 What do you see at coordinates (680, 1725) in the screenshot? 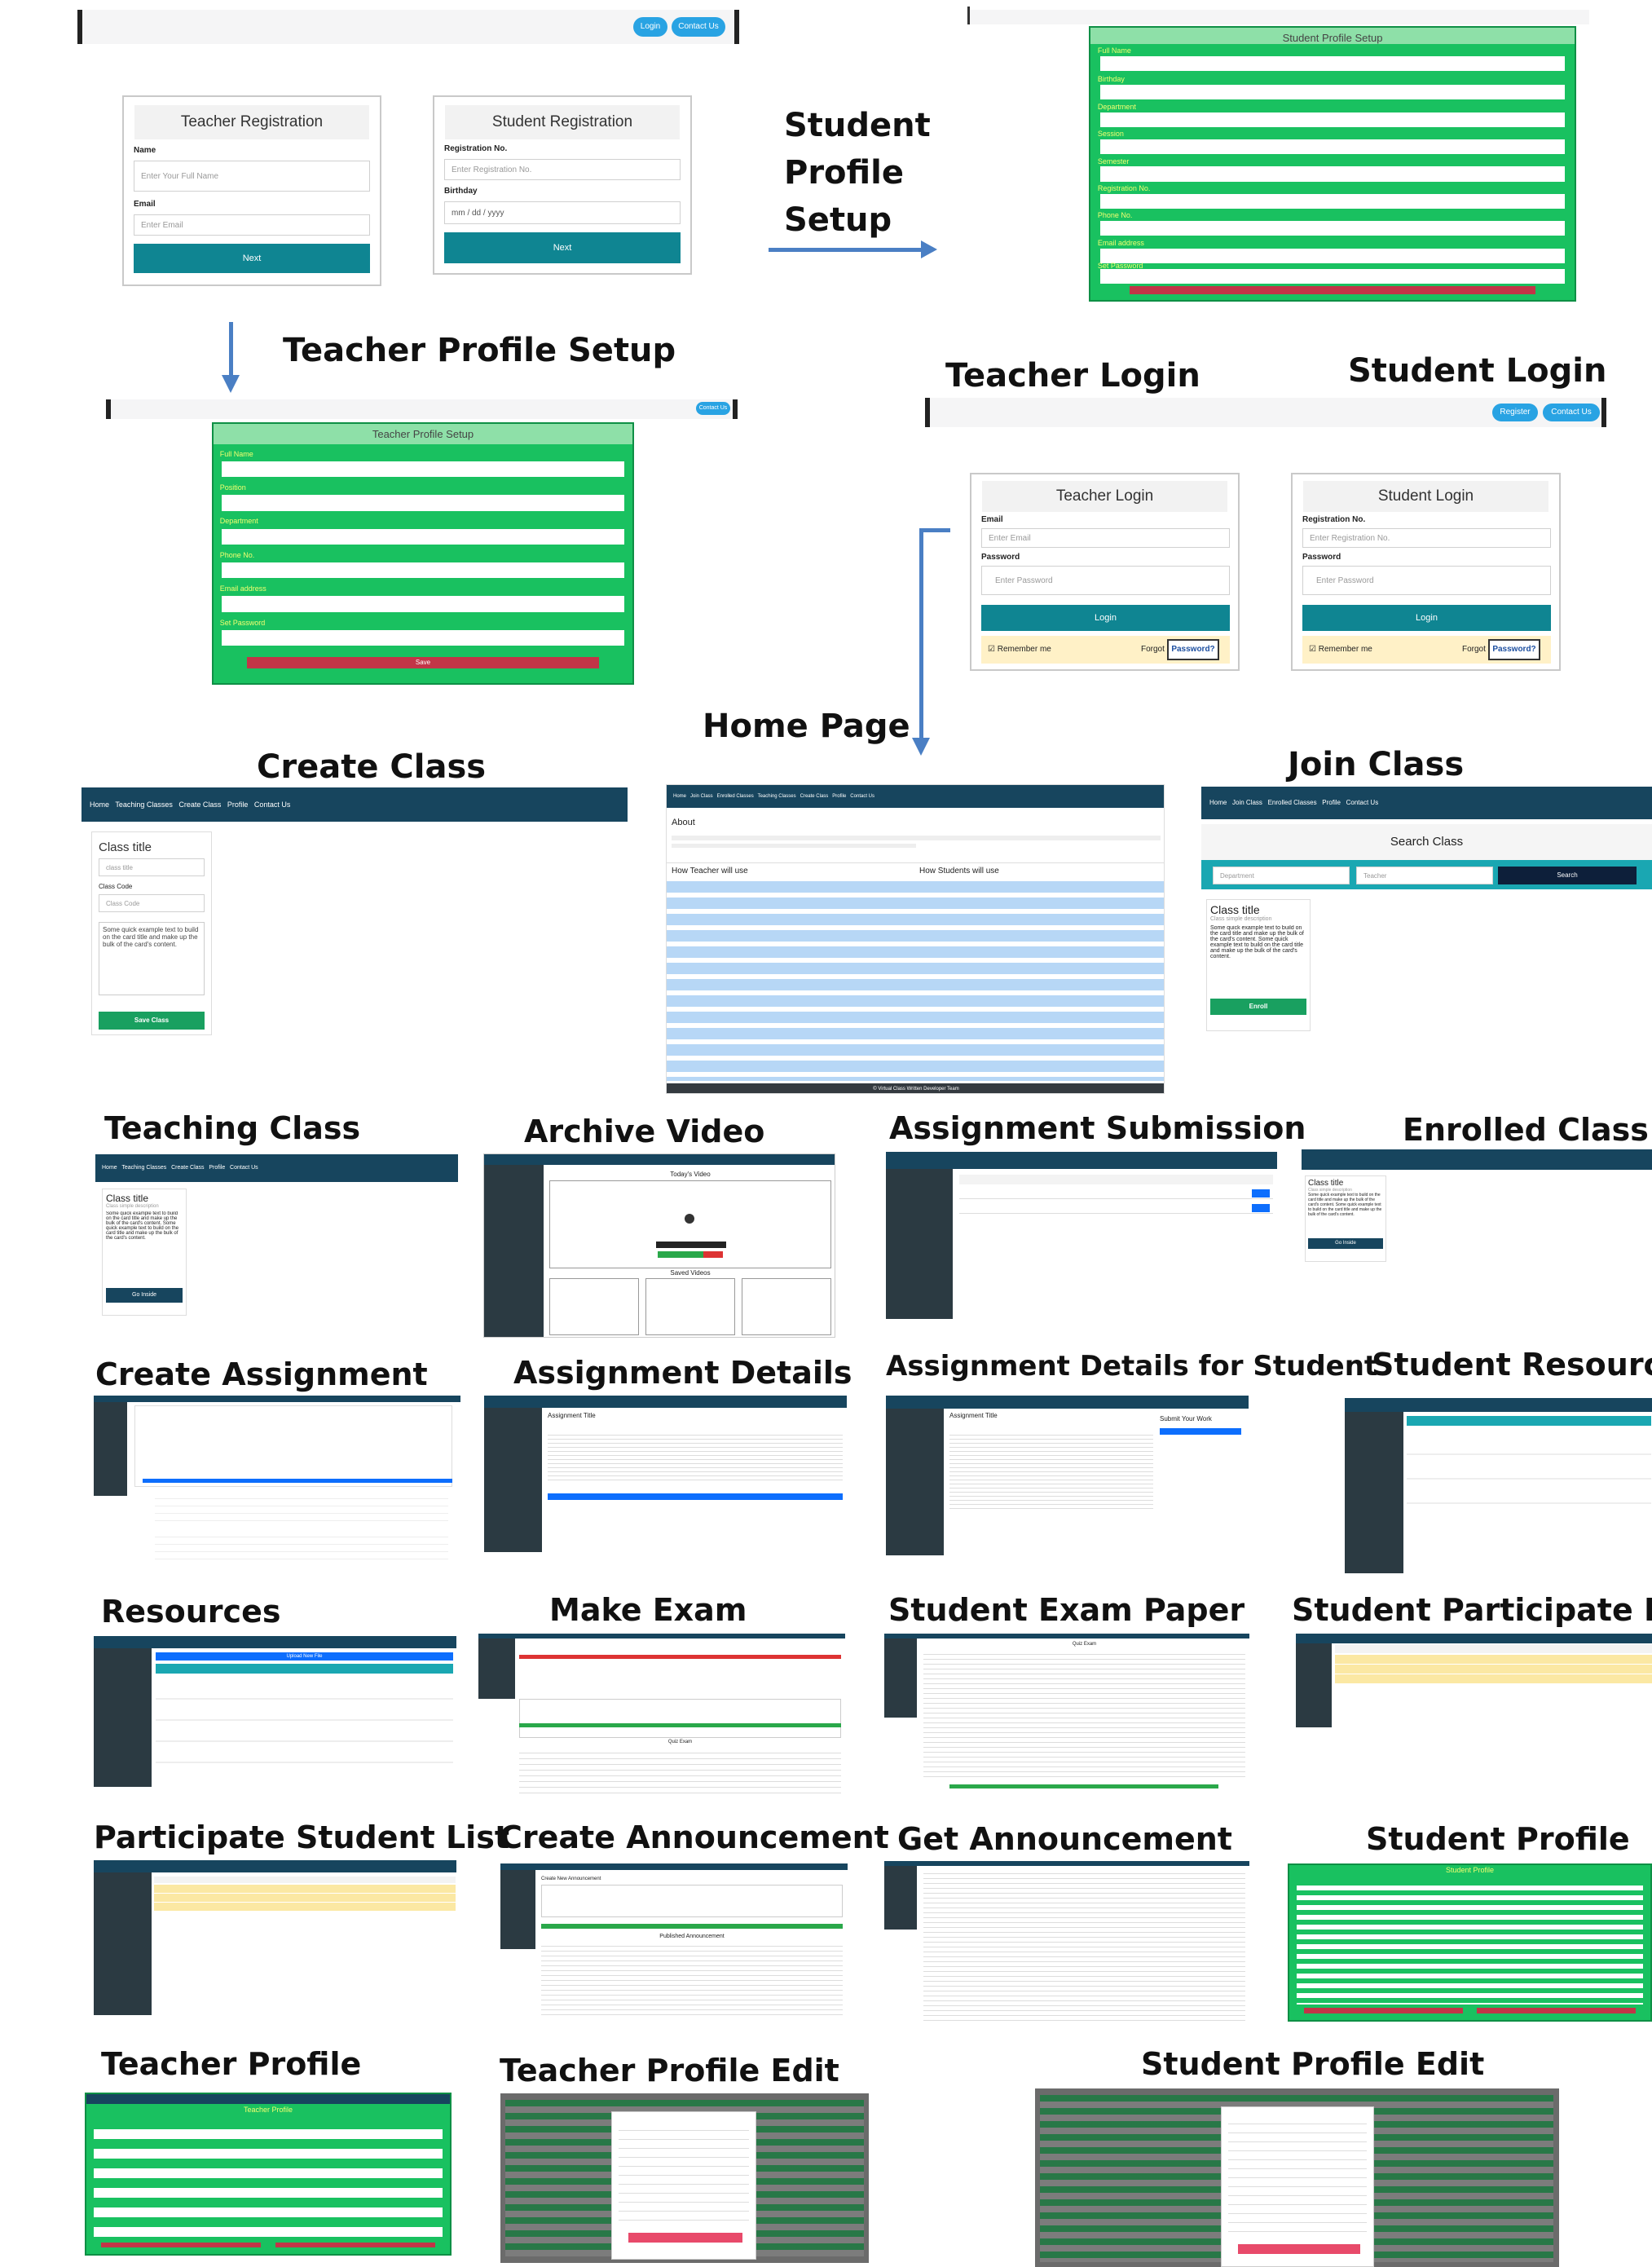
I see `add-question-button` at bounding box center [680, 1725].